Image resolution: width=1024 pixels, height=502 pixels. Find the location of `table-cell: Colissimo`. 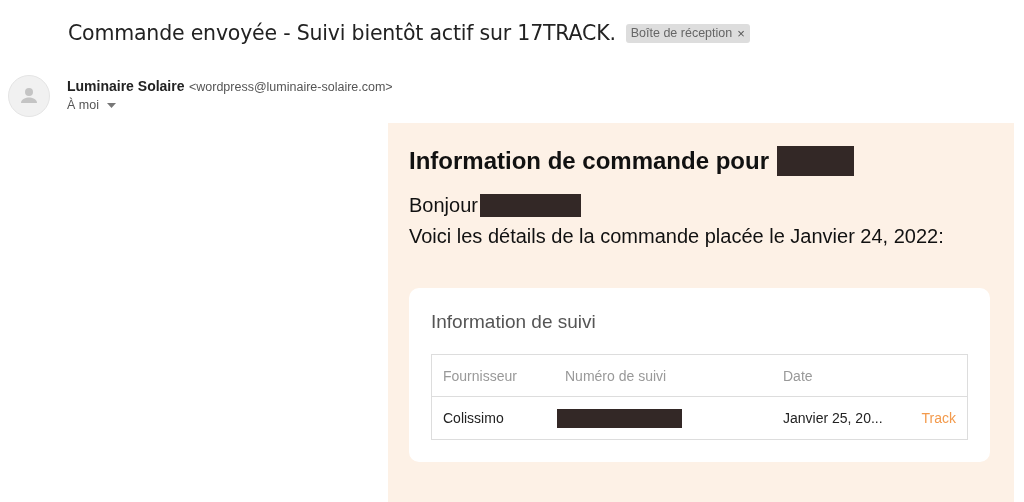

table-cell: Colissimo is located at coordinates (473, 418).